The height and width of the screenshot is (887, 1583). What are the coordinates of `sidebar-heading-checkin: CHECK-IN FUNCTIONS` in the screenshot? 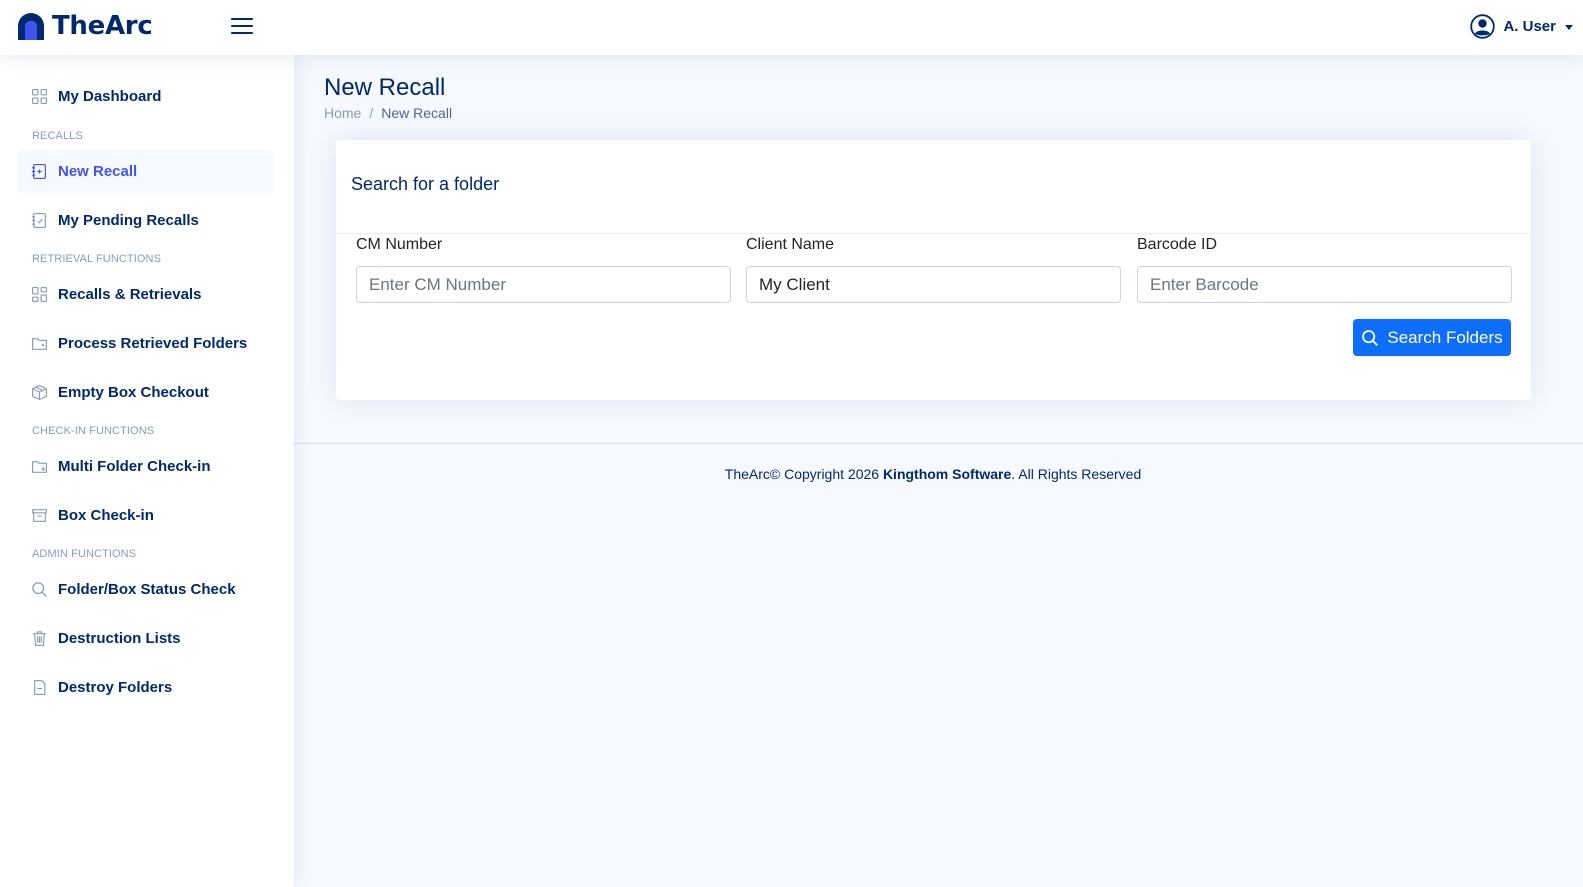 It's located at (93, 431).